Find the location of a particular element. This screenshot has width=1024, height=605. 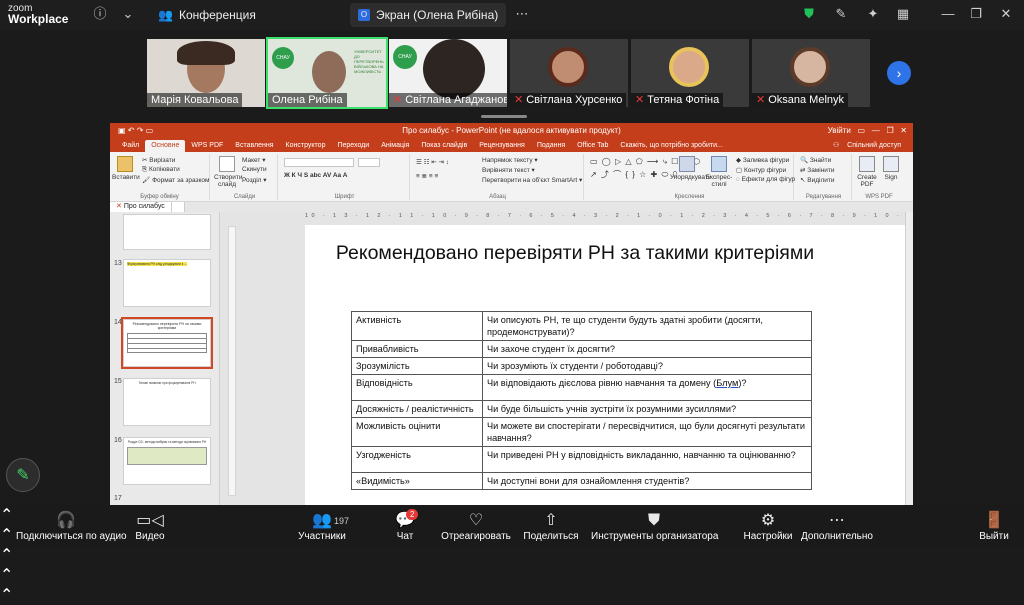

font-family-select is located at coordinates (319, 162).